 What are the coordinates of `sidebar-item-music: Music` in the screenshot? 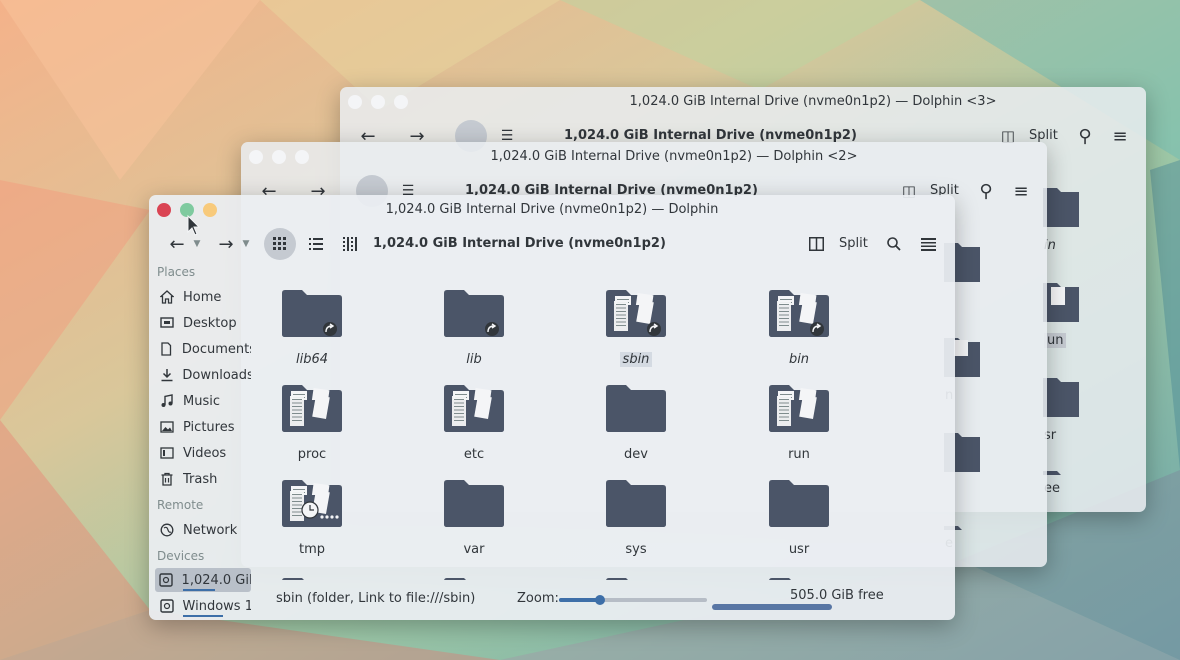 It's located at (203, 401).